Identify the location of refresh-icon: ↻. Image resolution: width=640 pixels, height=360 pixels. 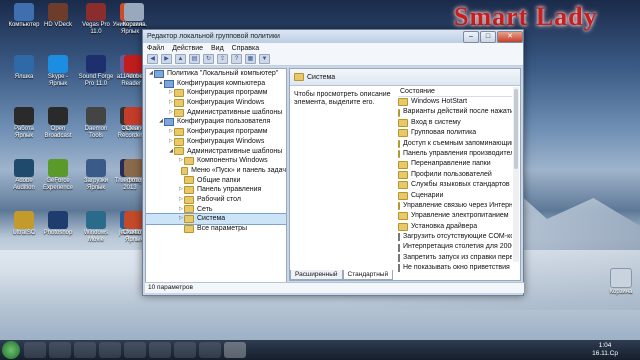
(208, 59).